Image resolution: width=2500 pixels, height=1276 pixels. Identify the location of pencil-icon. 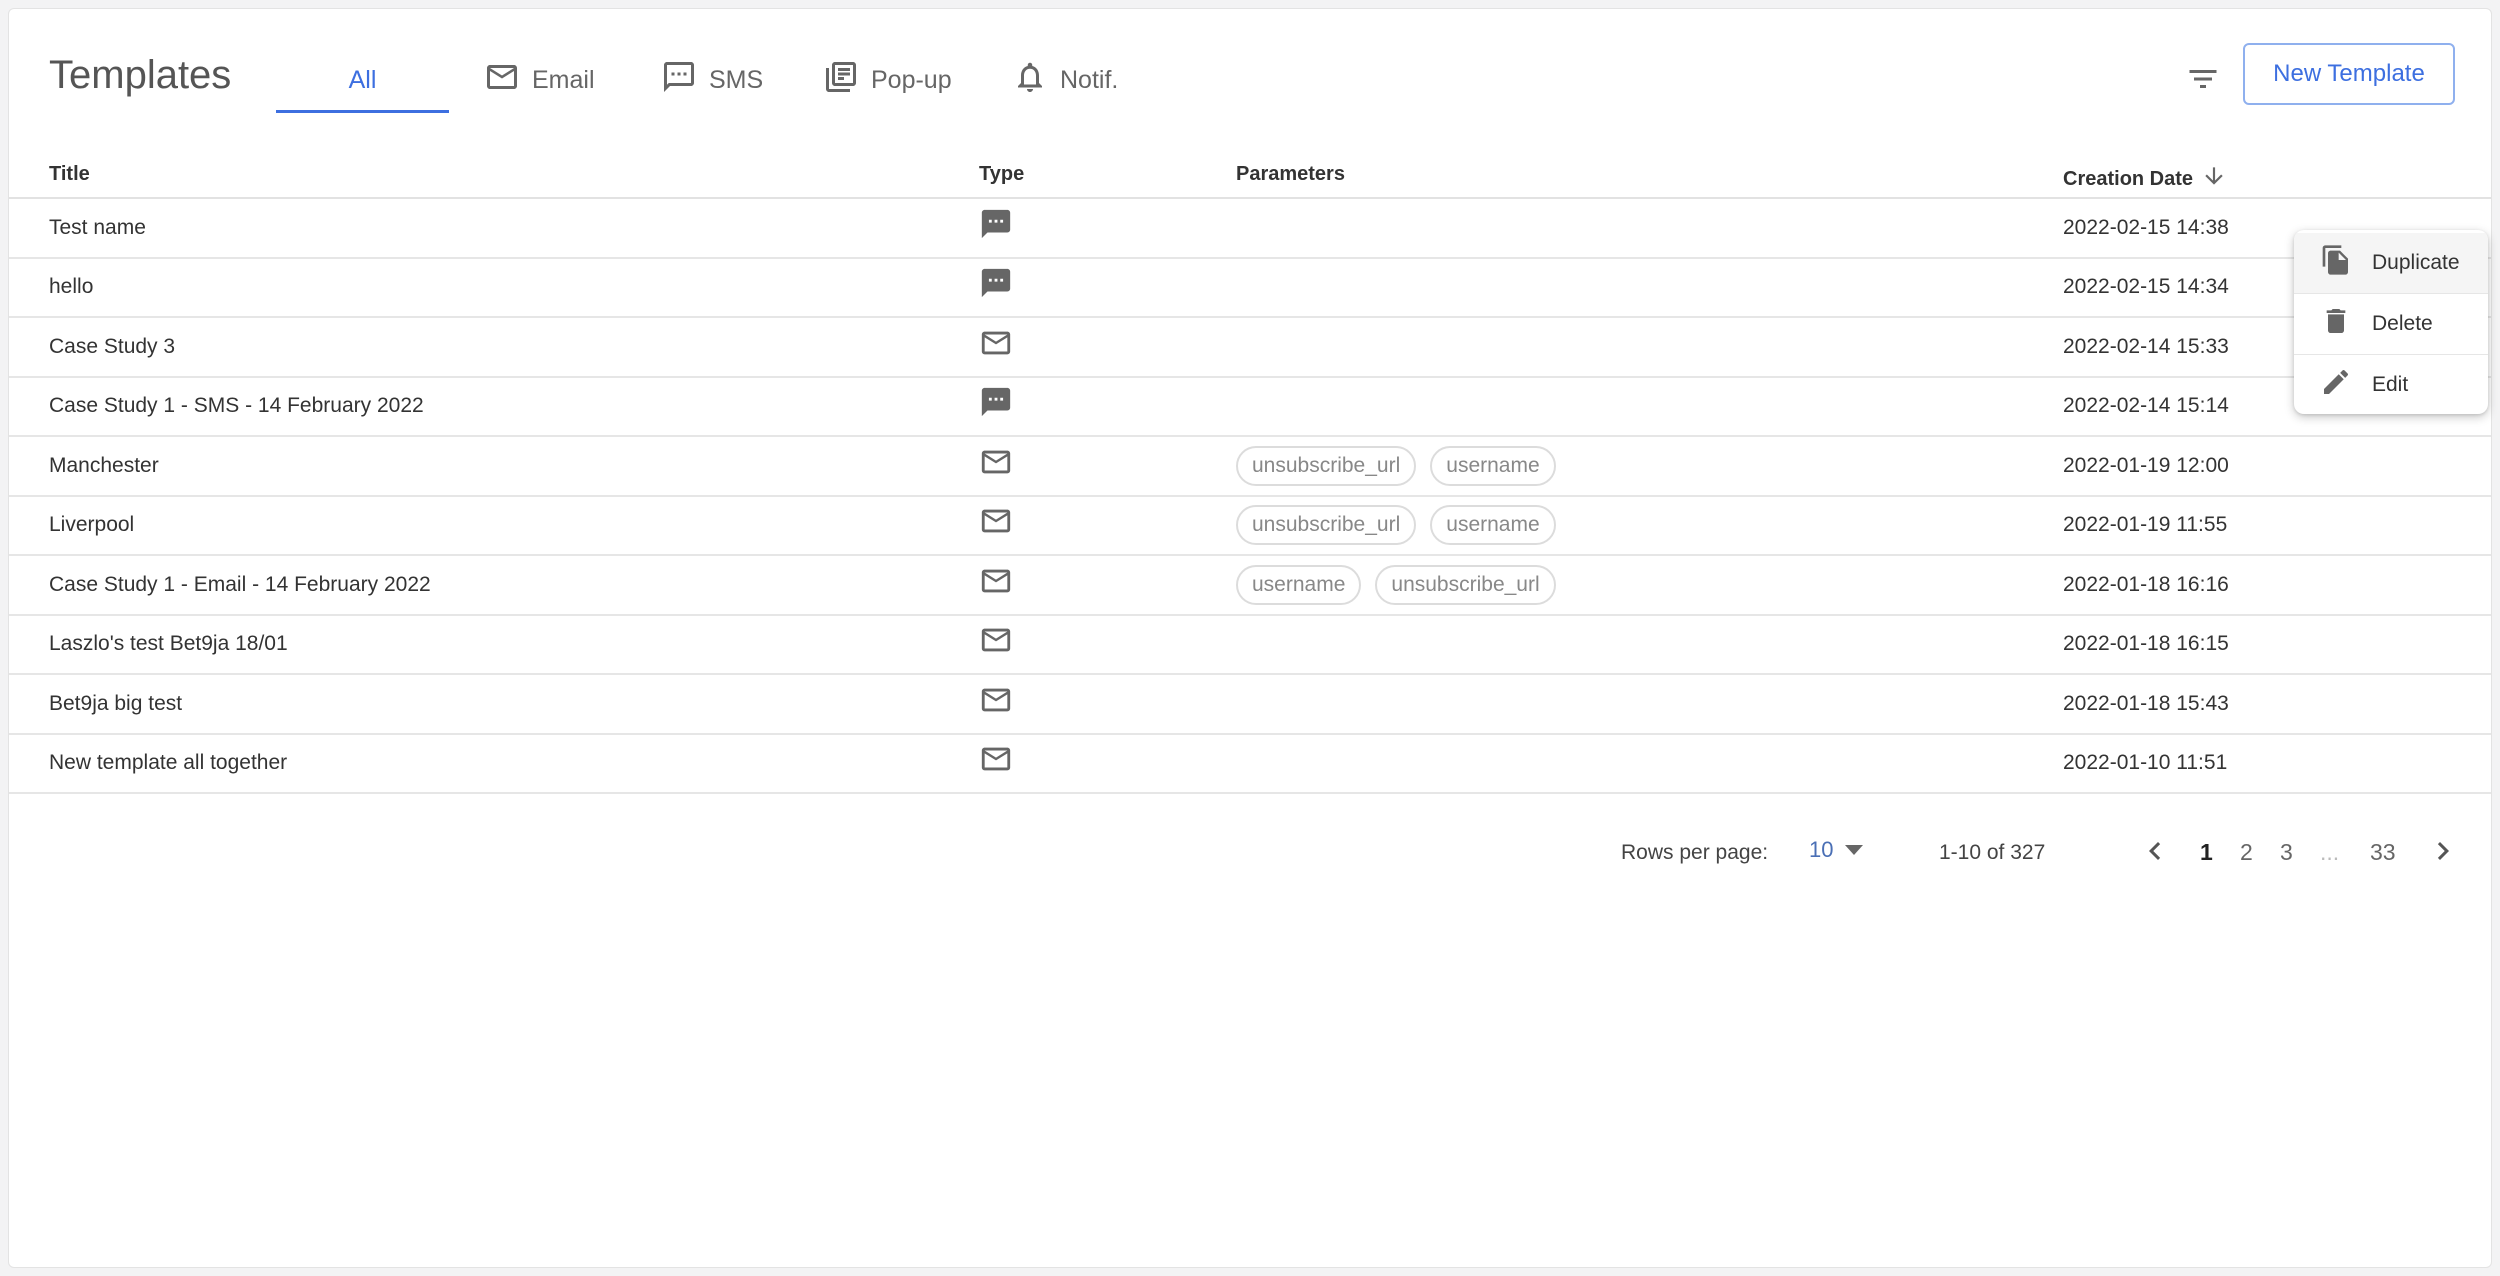
(2336, 385).